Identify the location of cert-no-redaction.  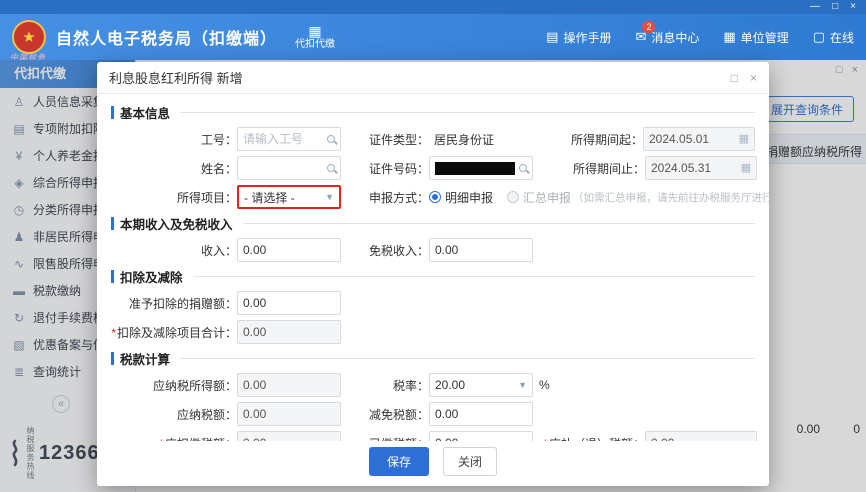
(475, 168).